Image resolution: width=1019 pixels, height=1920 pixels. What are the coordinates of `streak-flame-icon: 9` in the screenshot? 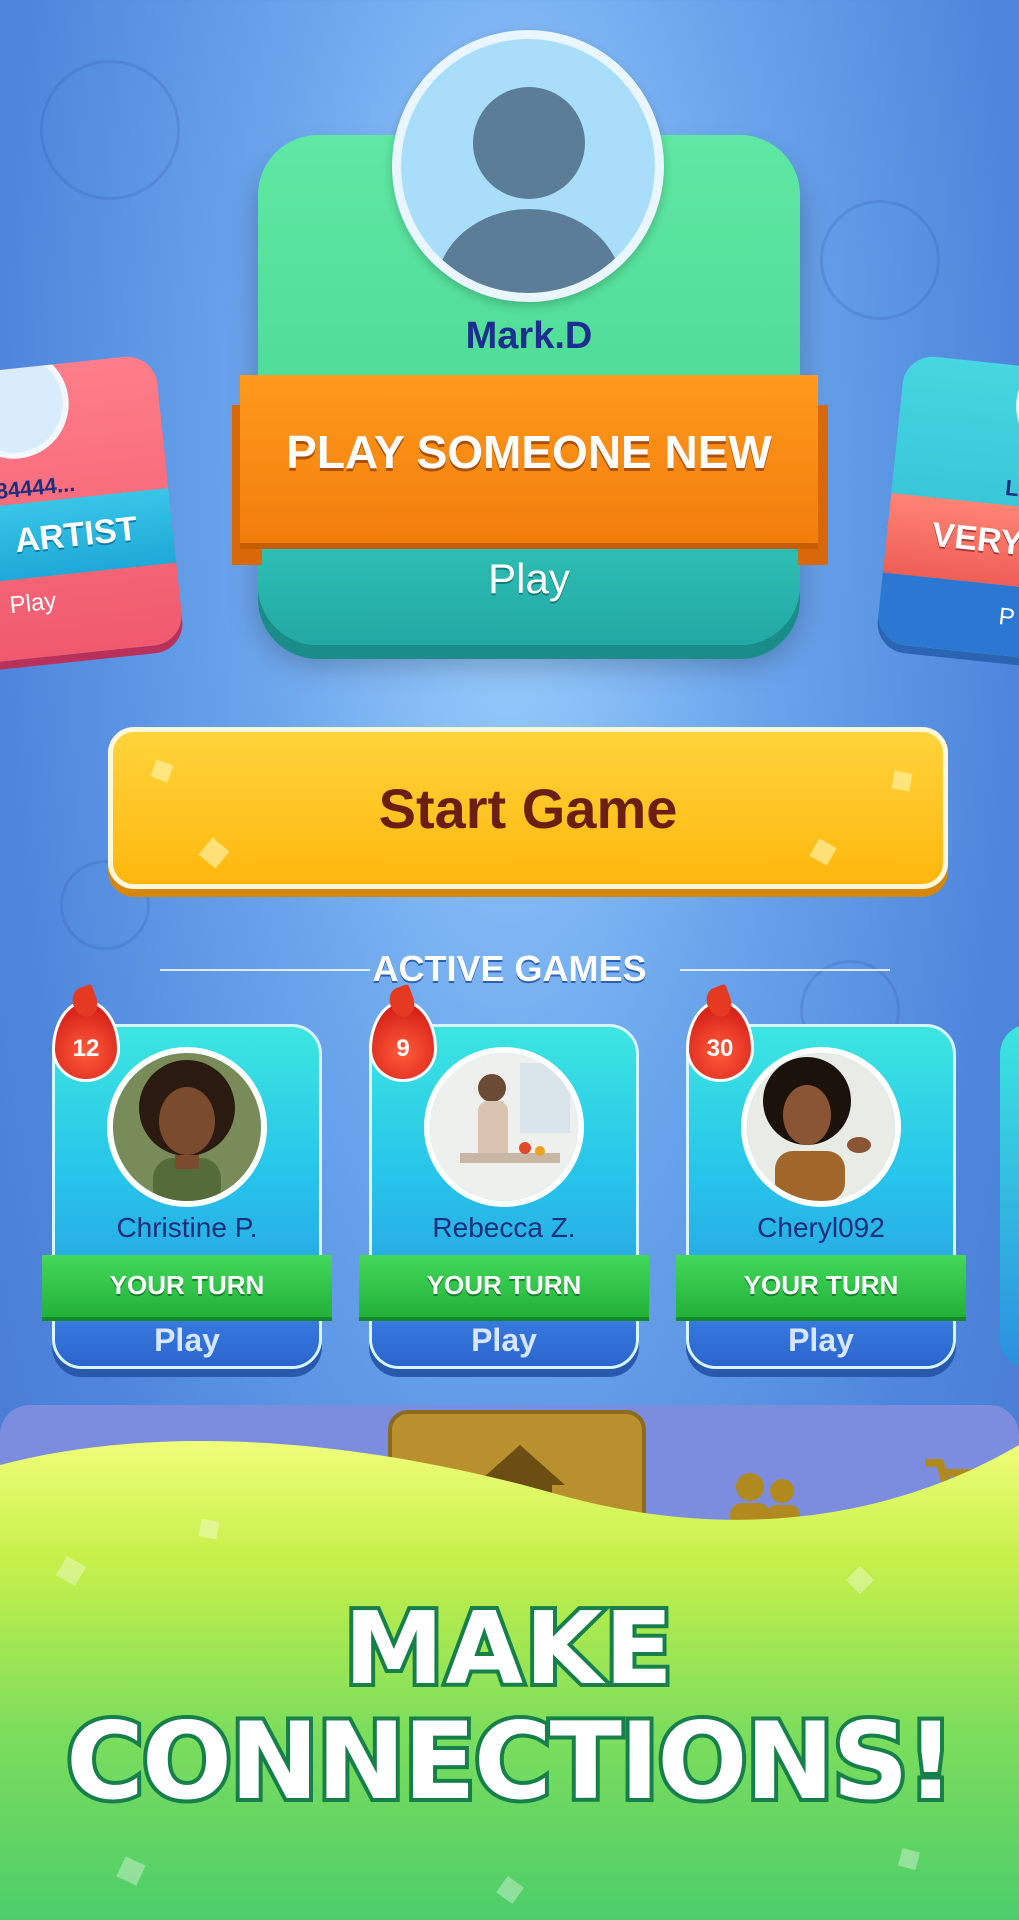 It's located at (403, 1041).